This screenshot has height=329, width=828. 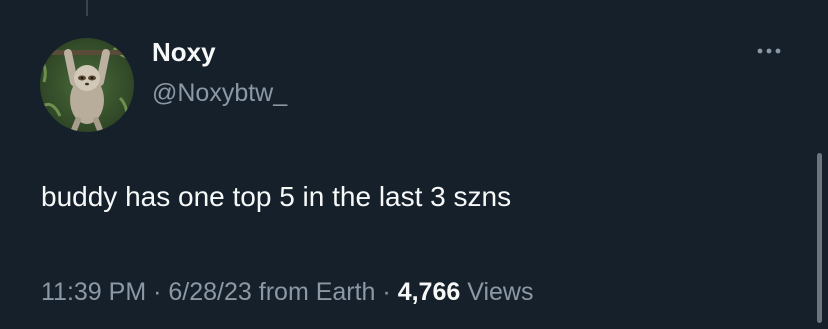 I want to click on more-horizontal-icon, so click(x=769, y=51).